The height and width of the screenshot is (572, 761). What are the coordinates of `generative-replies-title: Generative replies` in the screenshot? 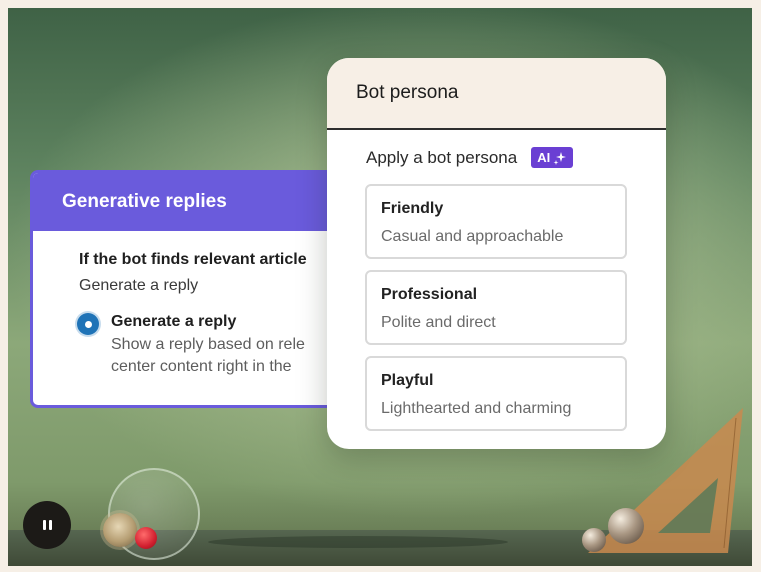 It's located at (200, 202).